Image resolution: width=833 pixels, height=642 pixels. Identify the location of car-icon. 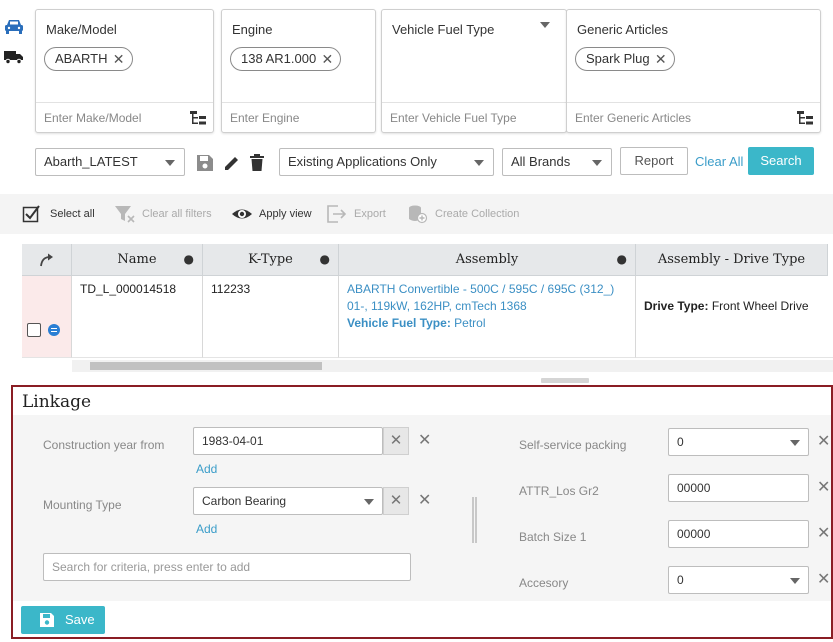
(14, 26).